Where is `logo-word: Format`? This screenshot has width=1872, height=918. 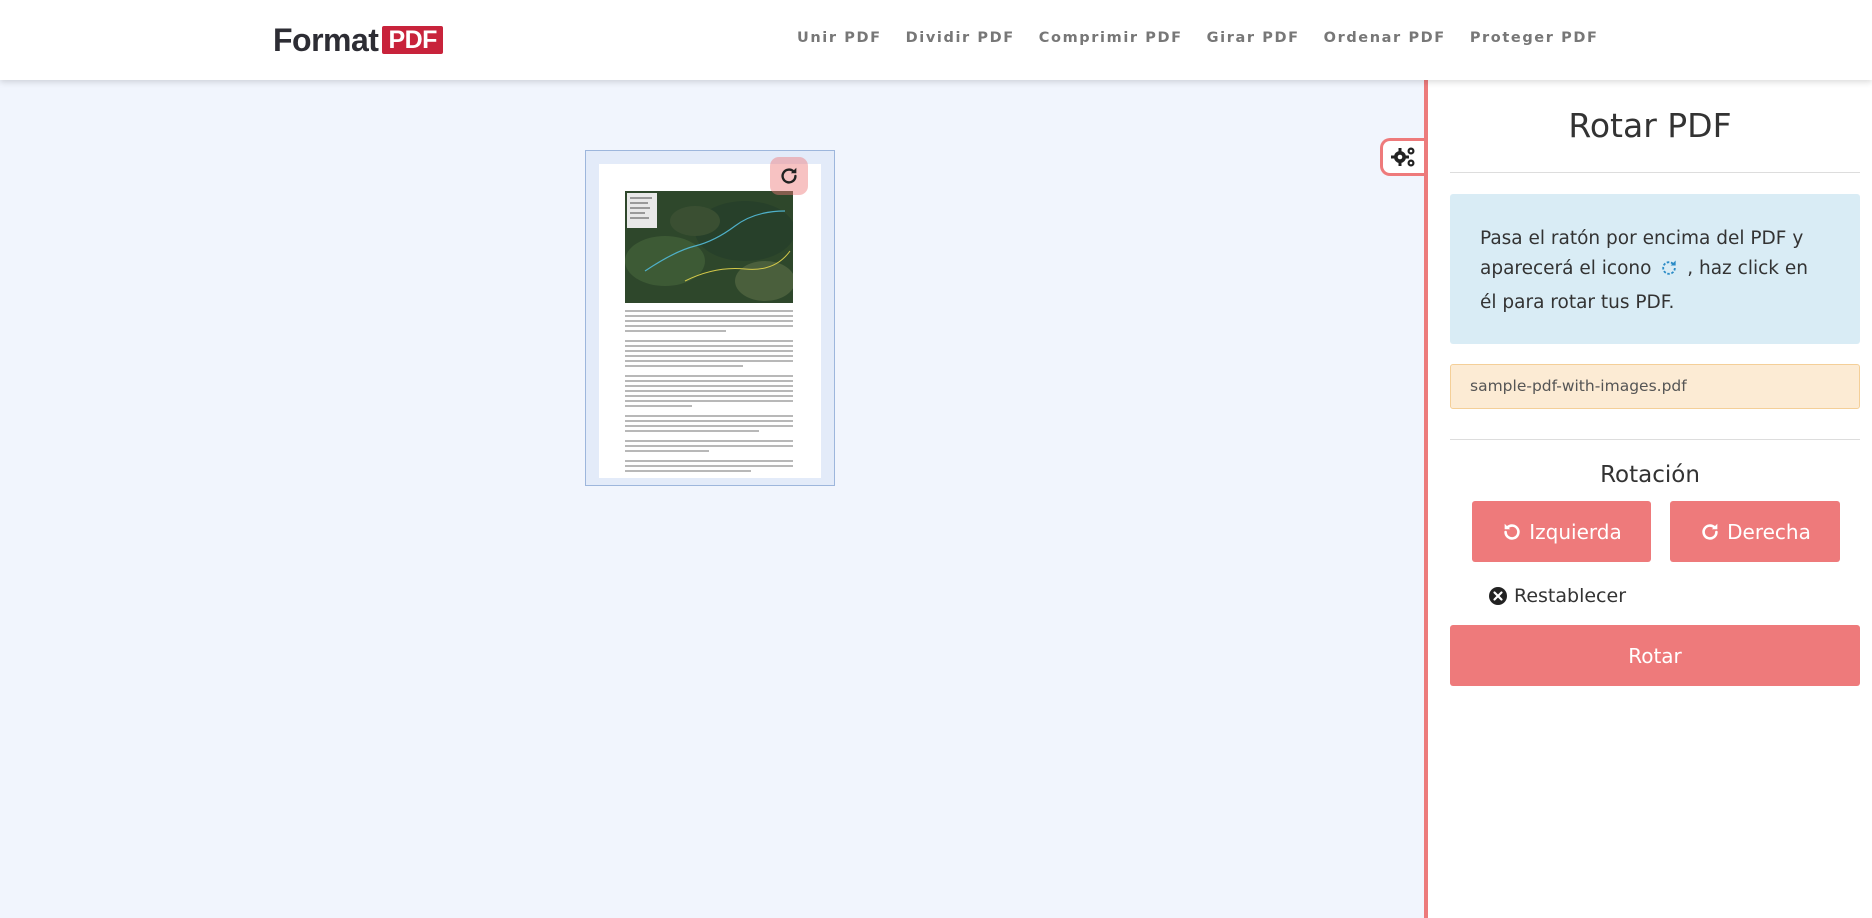
logo-word: Format is located at coordinates (326, 39).